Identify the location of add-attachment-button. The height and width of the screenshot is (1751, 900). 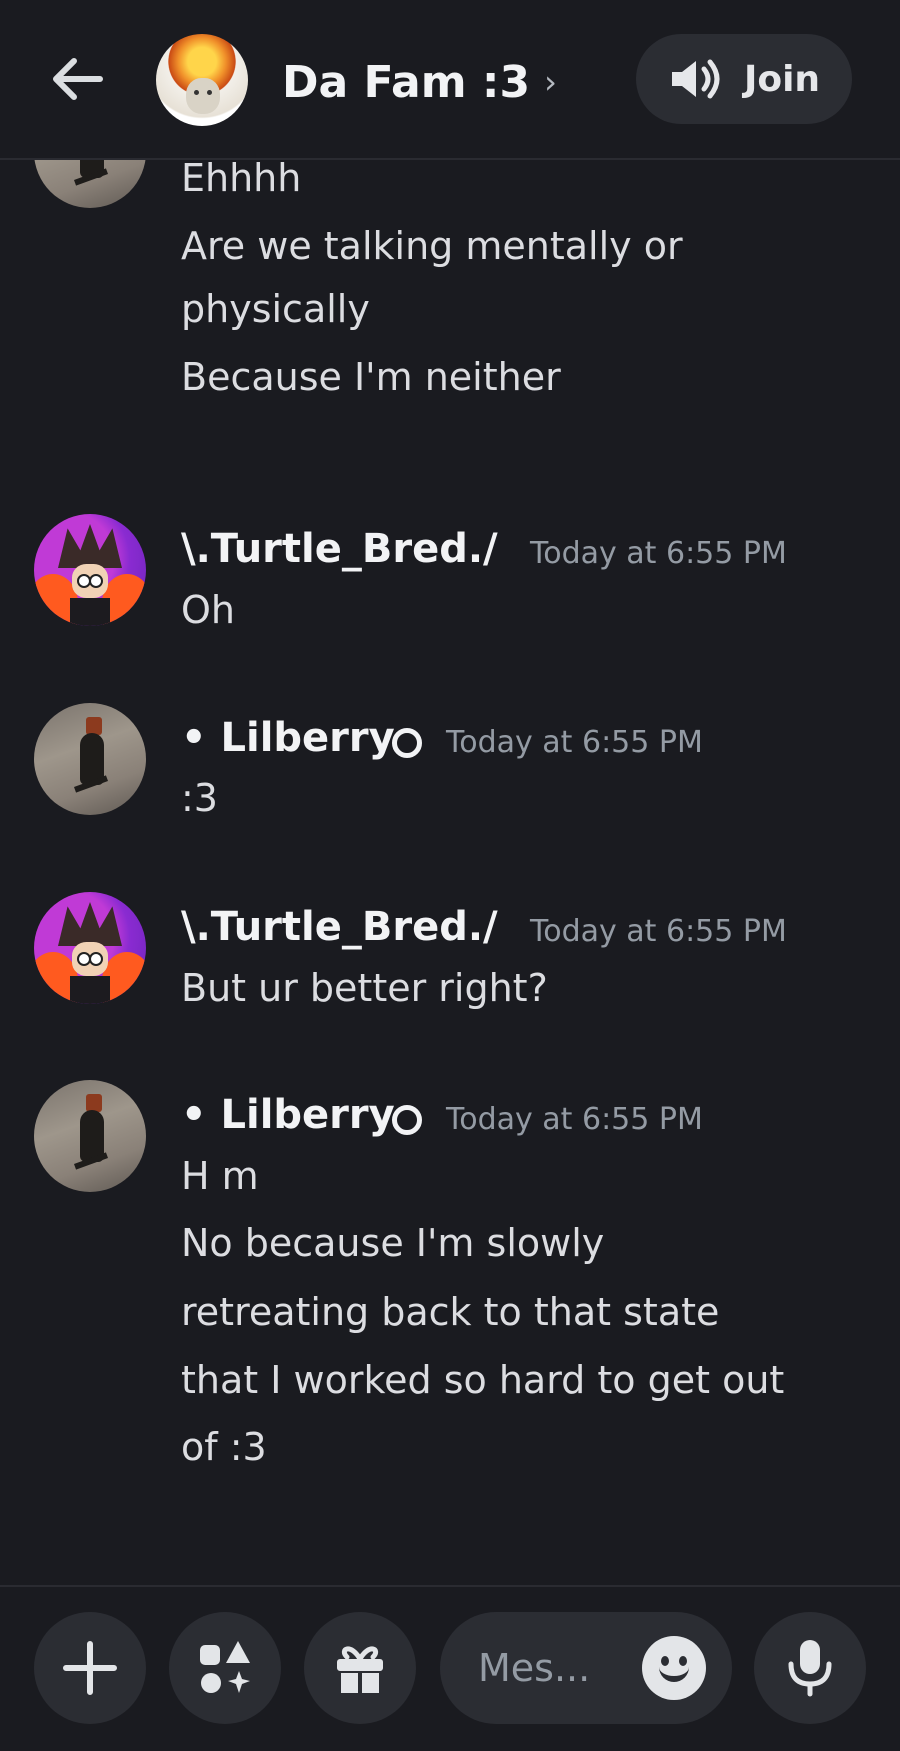
(90, 1668).